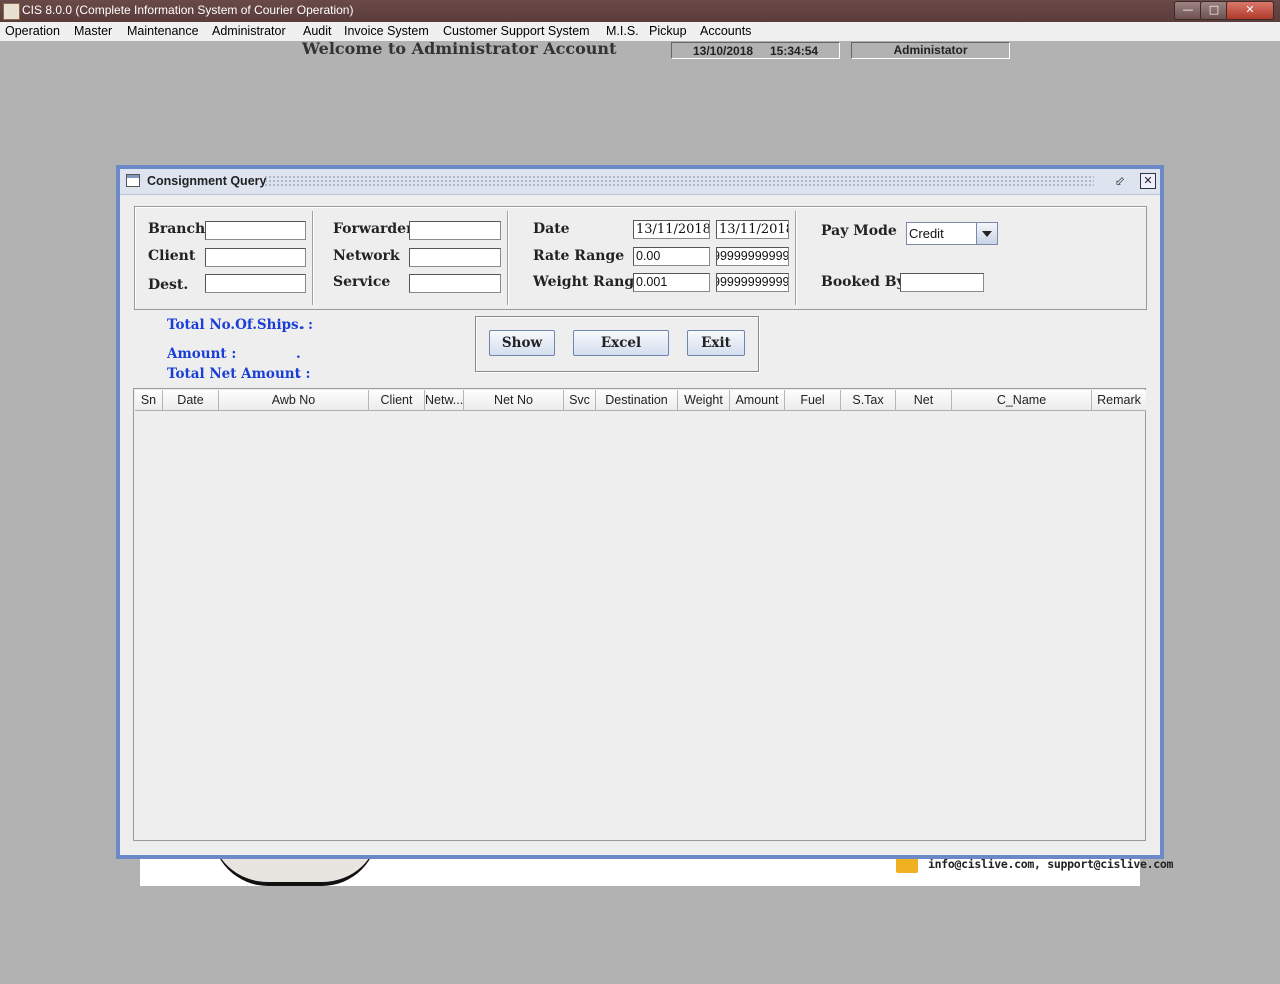 This screenshot has height=984, width=1280. I want to click on service-label: Service, so click(362, 282).